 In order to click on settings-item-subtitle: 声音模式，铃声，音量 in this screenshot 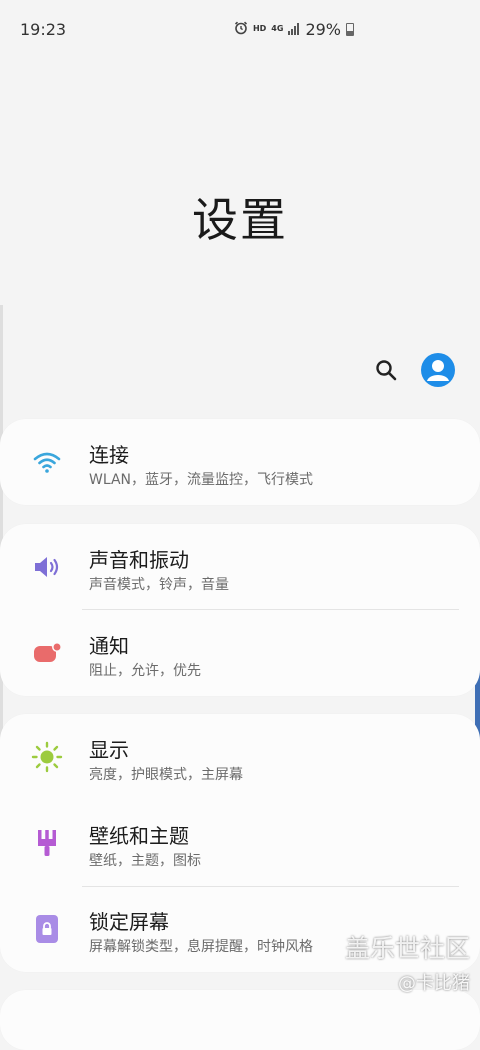, I will do `click(159, 585)`.